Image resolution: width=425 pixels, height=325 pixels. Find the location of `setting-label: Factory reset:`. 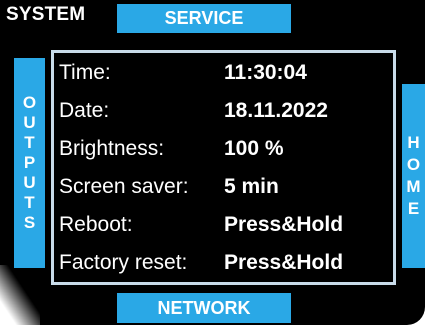

setting-label: Factory reset: is located at coordinates (123, 262).